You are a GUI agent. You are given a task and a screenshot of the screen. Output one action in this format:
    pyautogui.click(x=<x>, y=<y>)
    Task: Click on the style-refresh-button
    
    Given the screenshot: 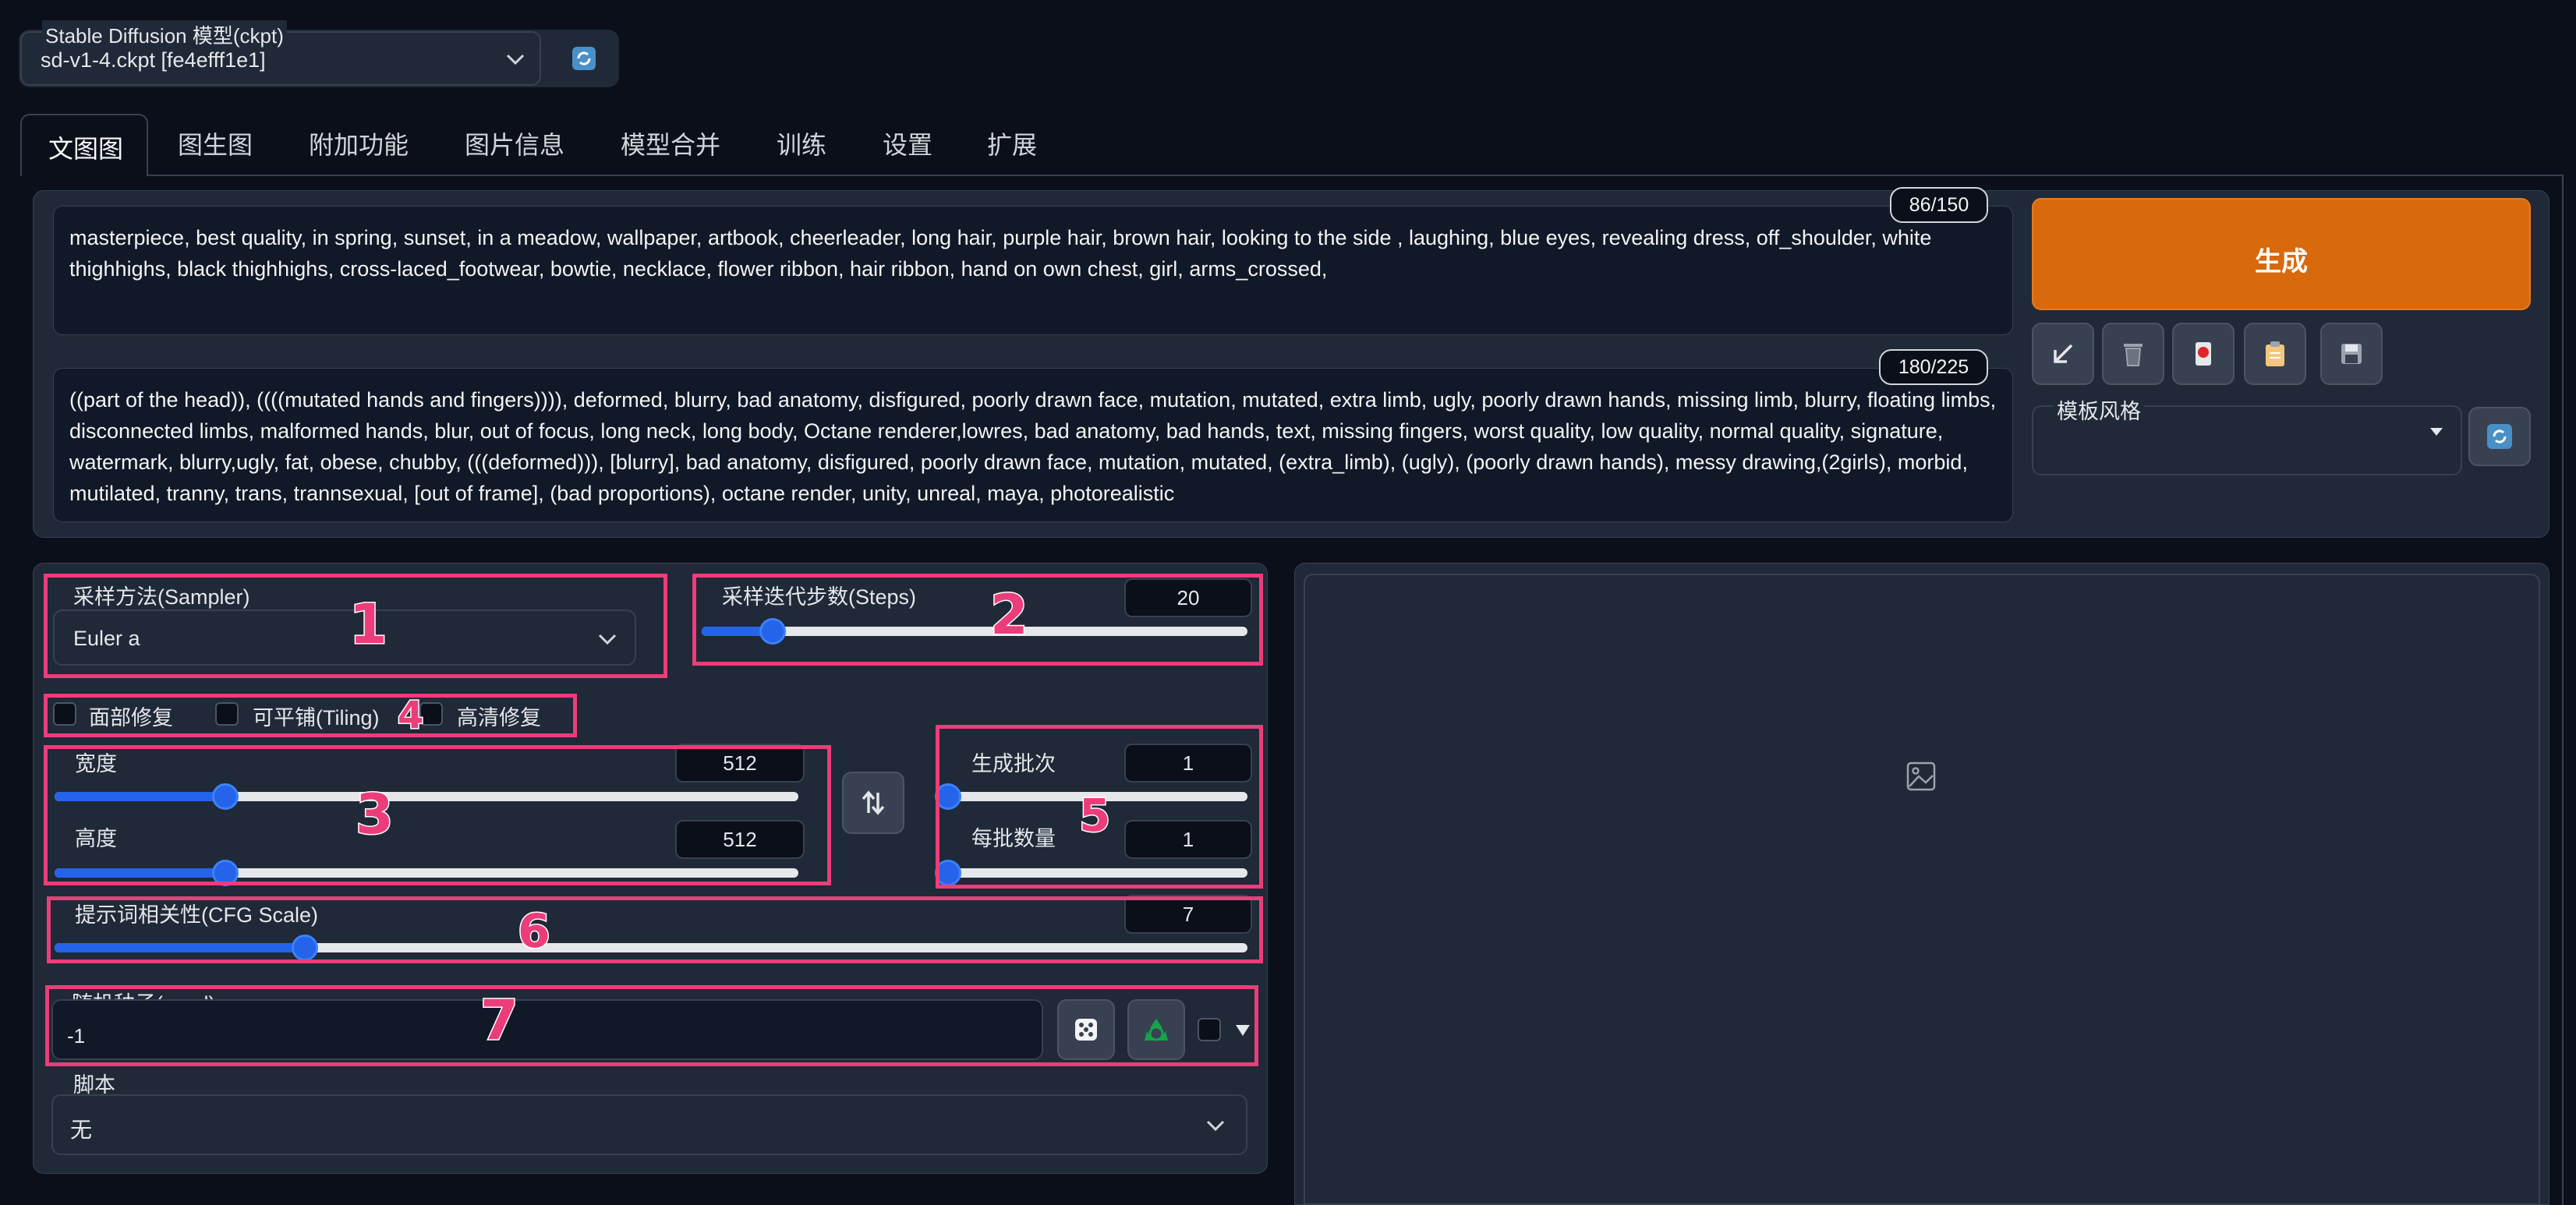 What is the action you would take?
    pyautogui.click(x=2499, y=436)
    